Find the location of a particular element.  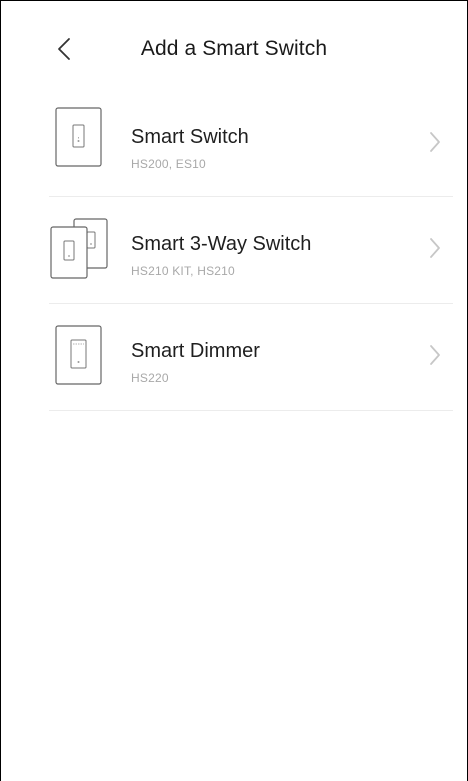

device-row-smart-dimmer: Smart Dimmer HS220 is located at coordinates (251, 357).